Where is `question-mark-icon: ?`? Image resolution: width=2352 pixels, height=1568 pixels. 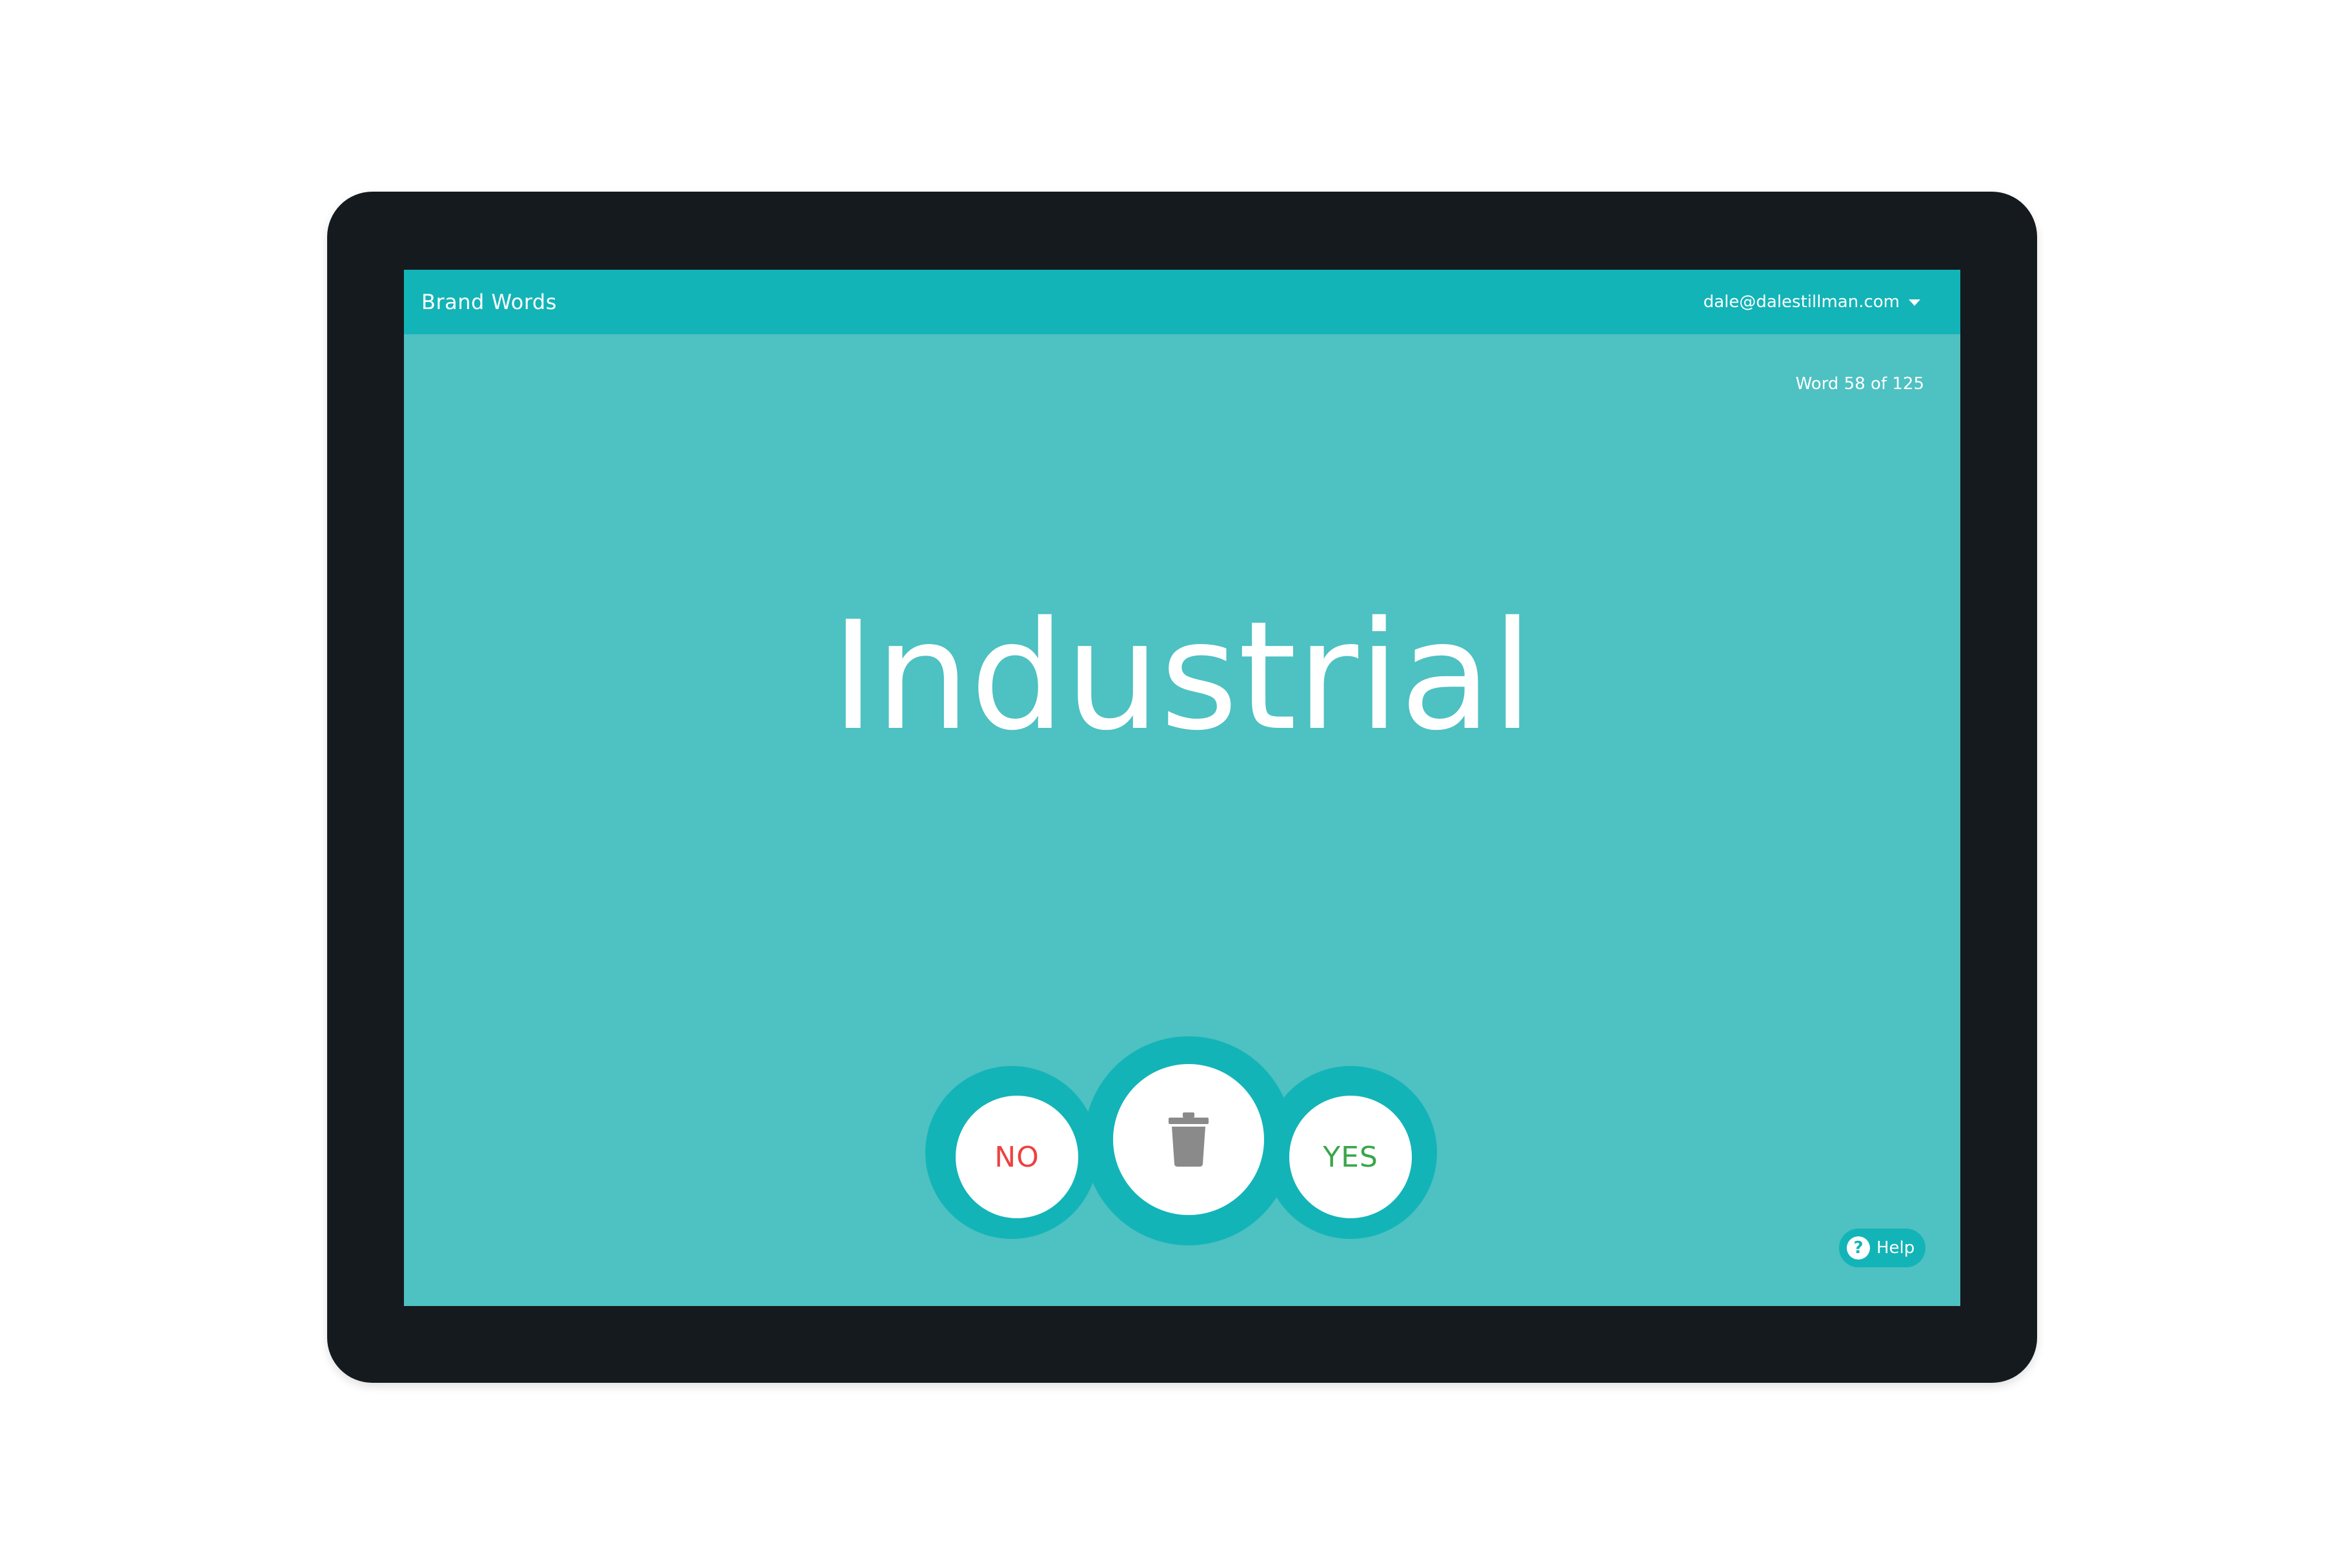 question-mark-icon: ? is located at coordinates (1858, 1248).